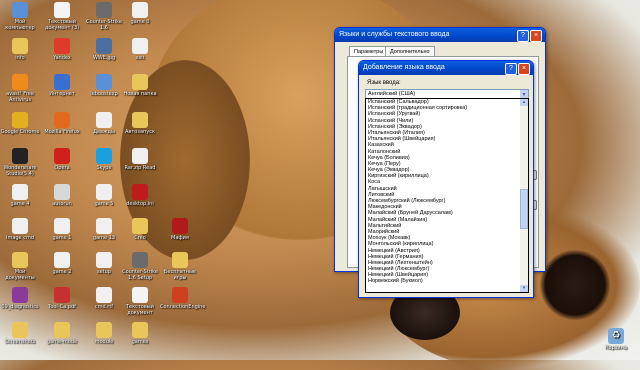  I want to click on text-services-titlebar: Языки и службы текстового ввода ? ×, so click(440, 35).